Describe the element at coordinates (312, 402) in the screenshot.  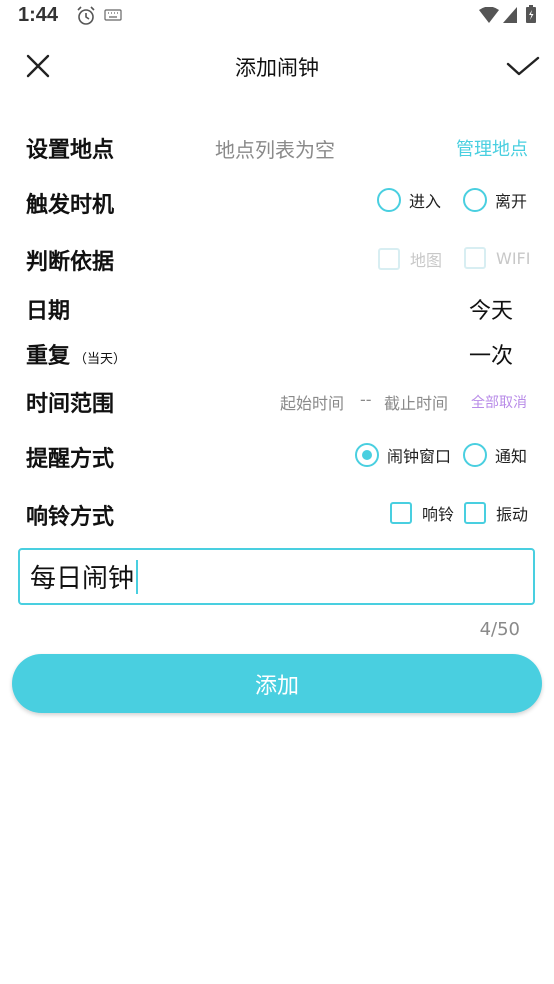
I see `start-time-field: 起始时间` at that location.